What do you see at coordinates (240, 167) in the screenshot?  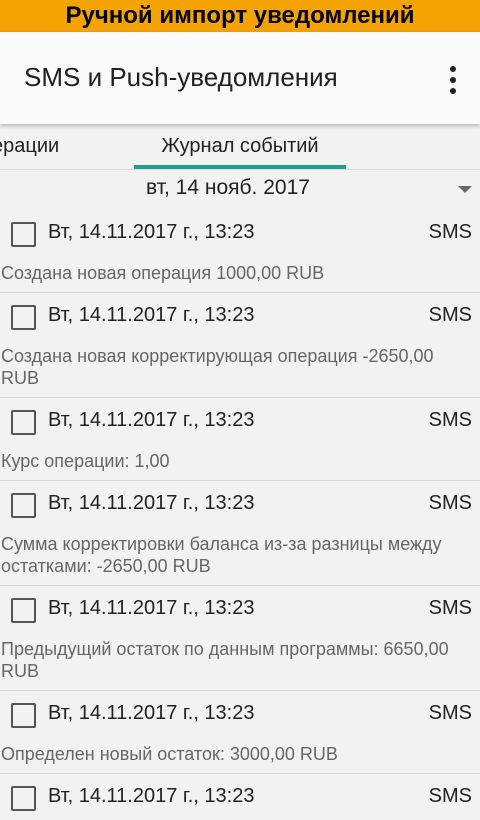 I see `active-tab-indicator` at bounding box center [240, 167].